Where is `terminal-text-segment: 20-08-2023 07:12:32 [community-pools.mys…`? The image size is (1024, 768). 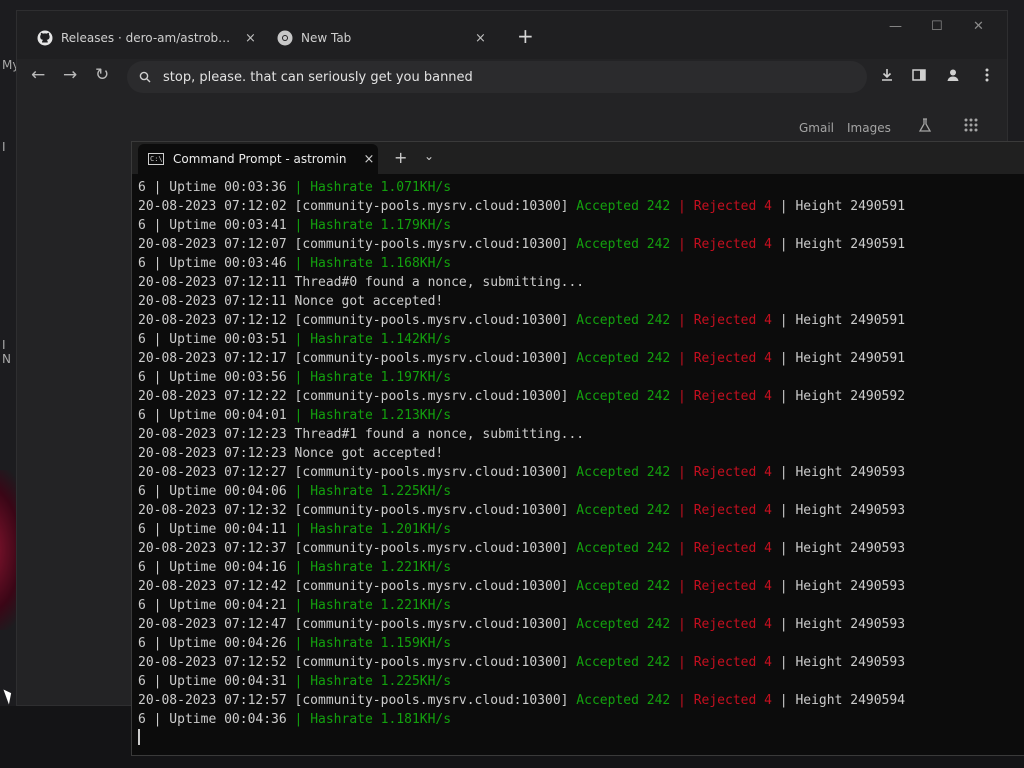 terminal-text-segment: 20-08-2023 07:12:32 [community-pools.mys… is located at coordinates (357, 510).